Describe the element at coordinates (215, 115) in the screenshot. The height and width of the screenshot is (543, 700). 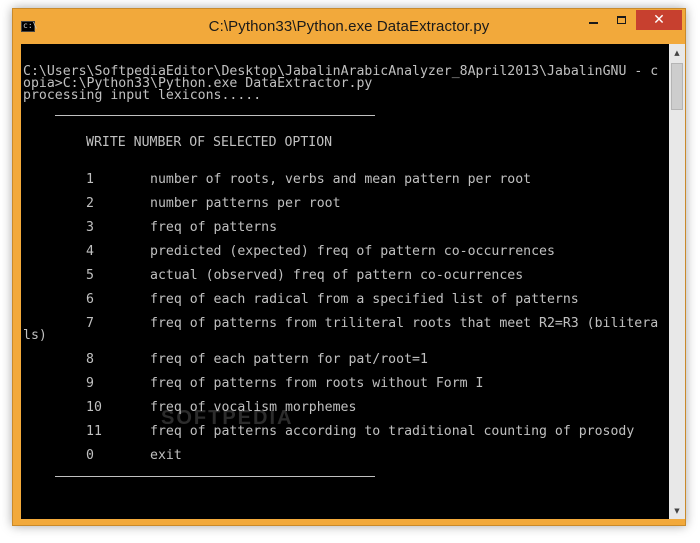
I see `divider-top` at that location.